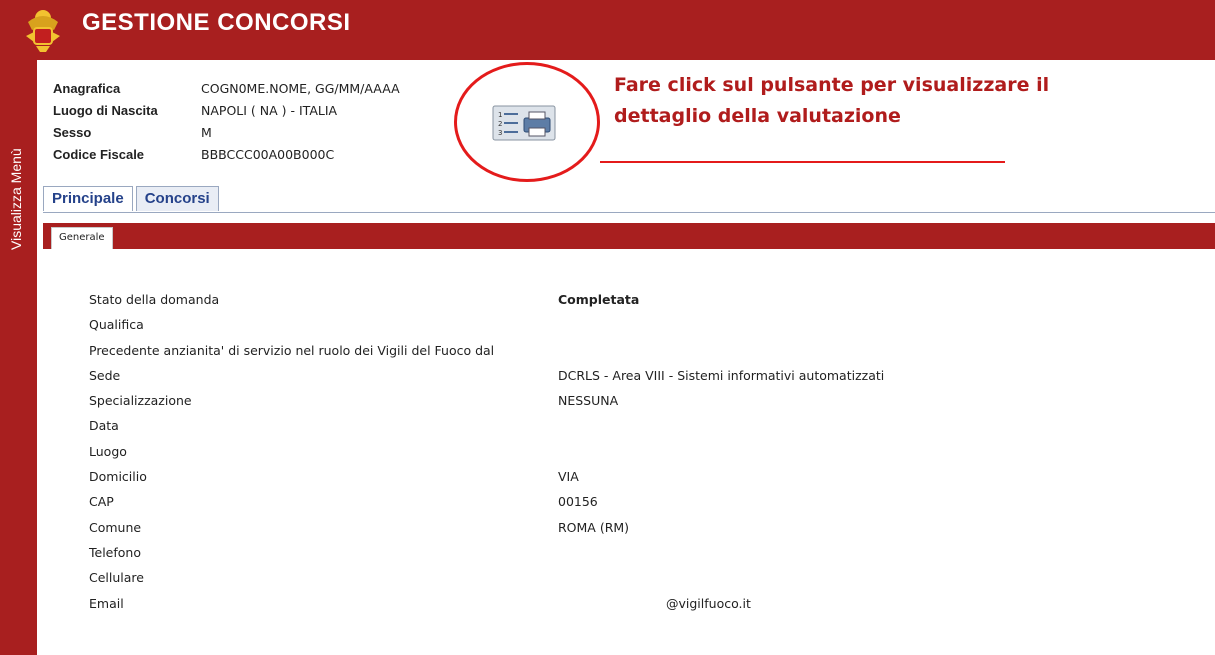 This screenshot has height=655, width=1215. I want to click on field-row-comune: Comune ROMA (RM), so click(607, 528).